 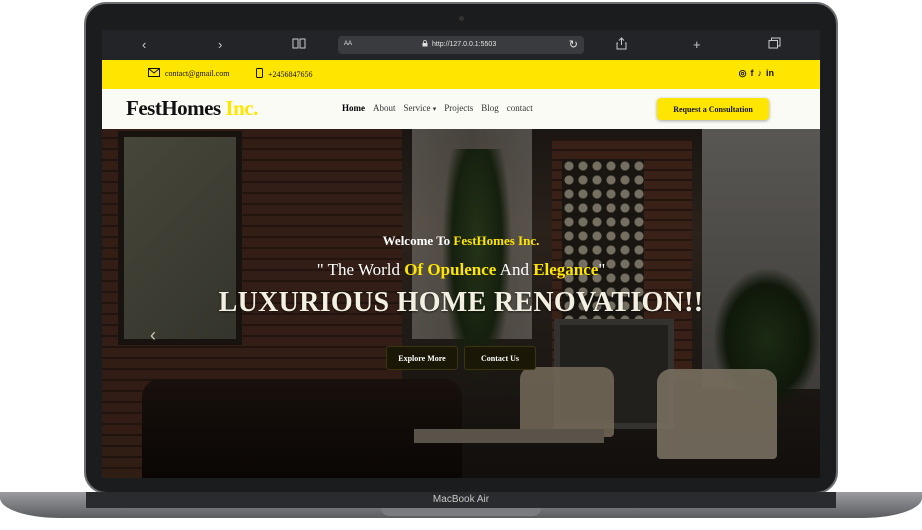 What do you see at coordinates (418, 240) in the screenshot?
I see `welcome-prefix: Welcome To` at bounding box center [418, 240].